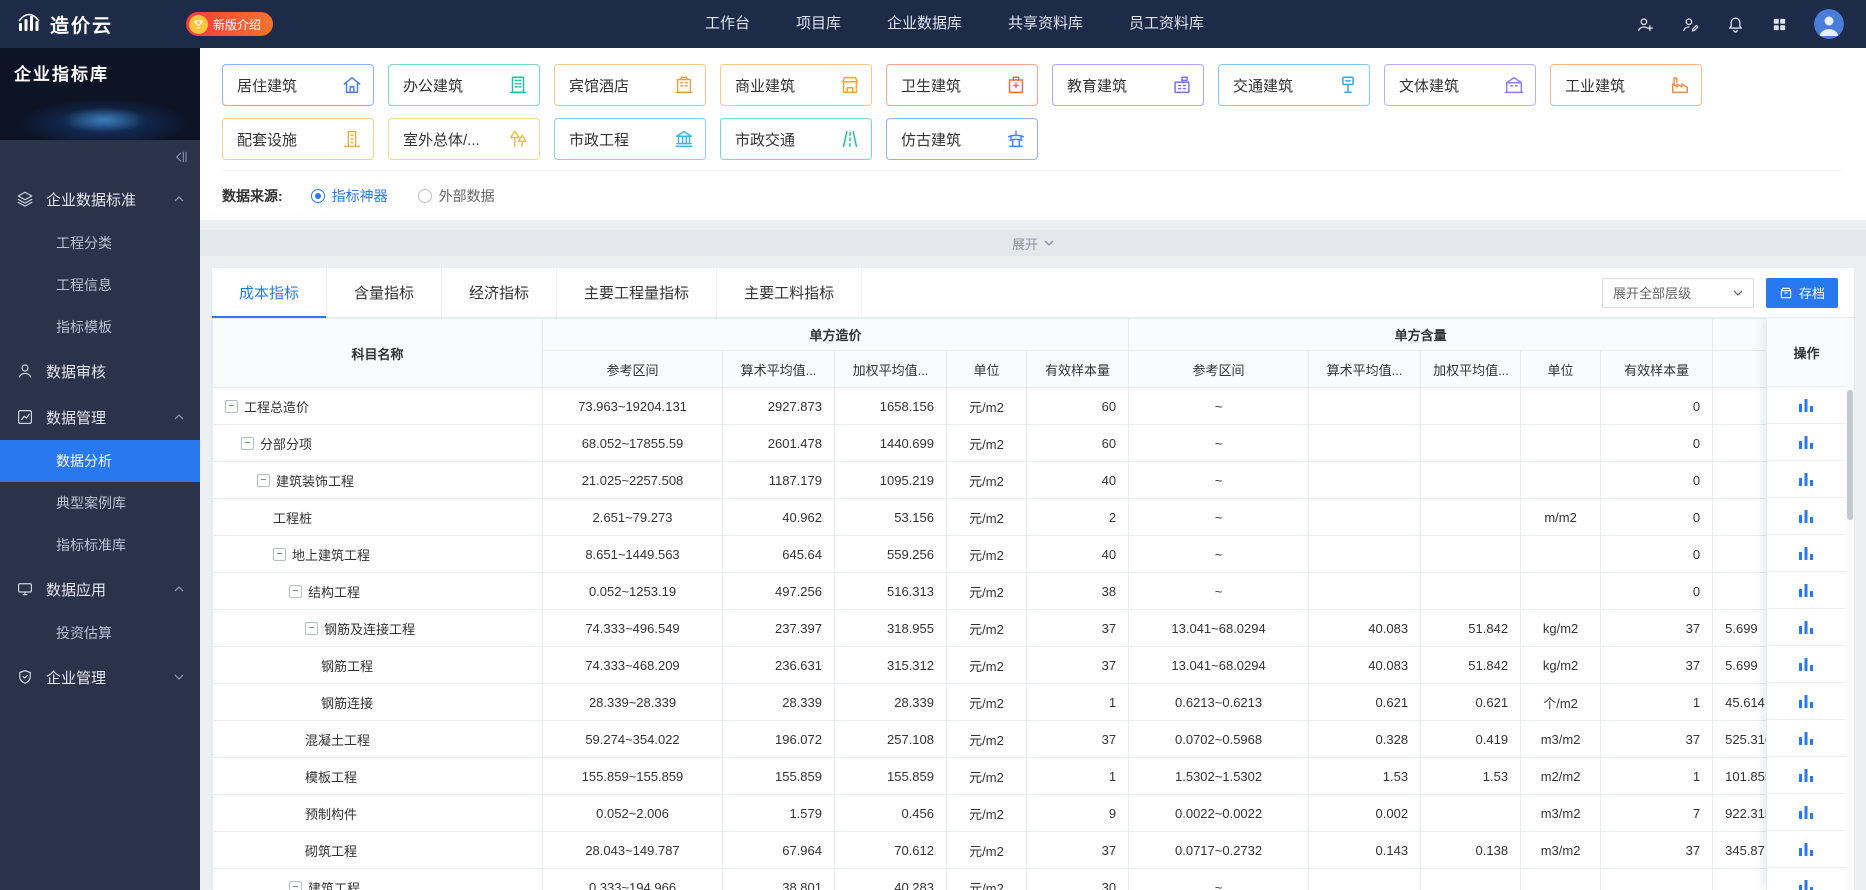  Describe the element at coordinates (230, 24) in the screenshot. I see `new-version-badge: 新版介绍` at that location.